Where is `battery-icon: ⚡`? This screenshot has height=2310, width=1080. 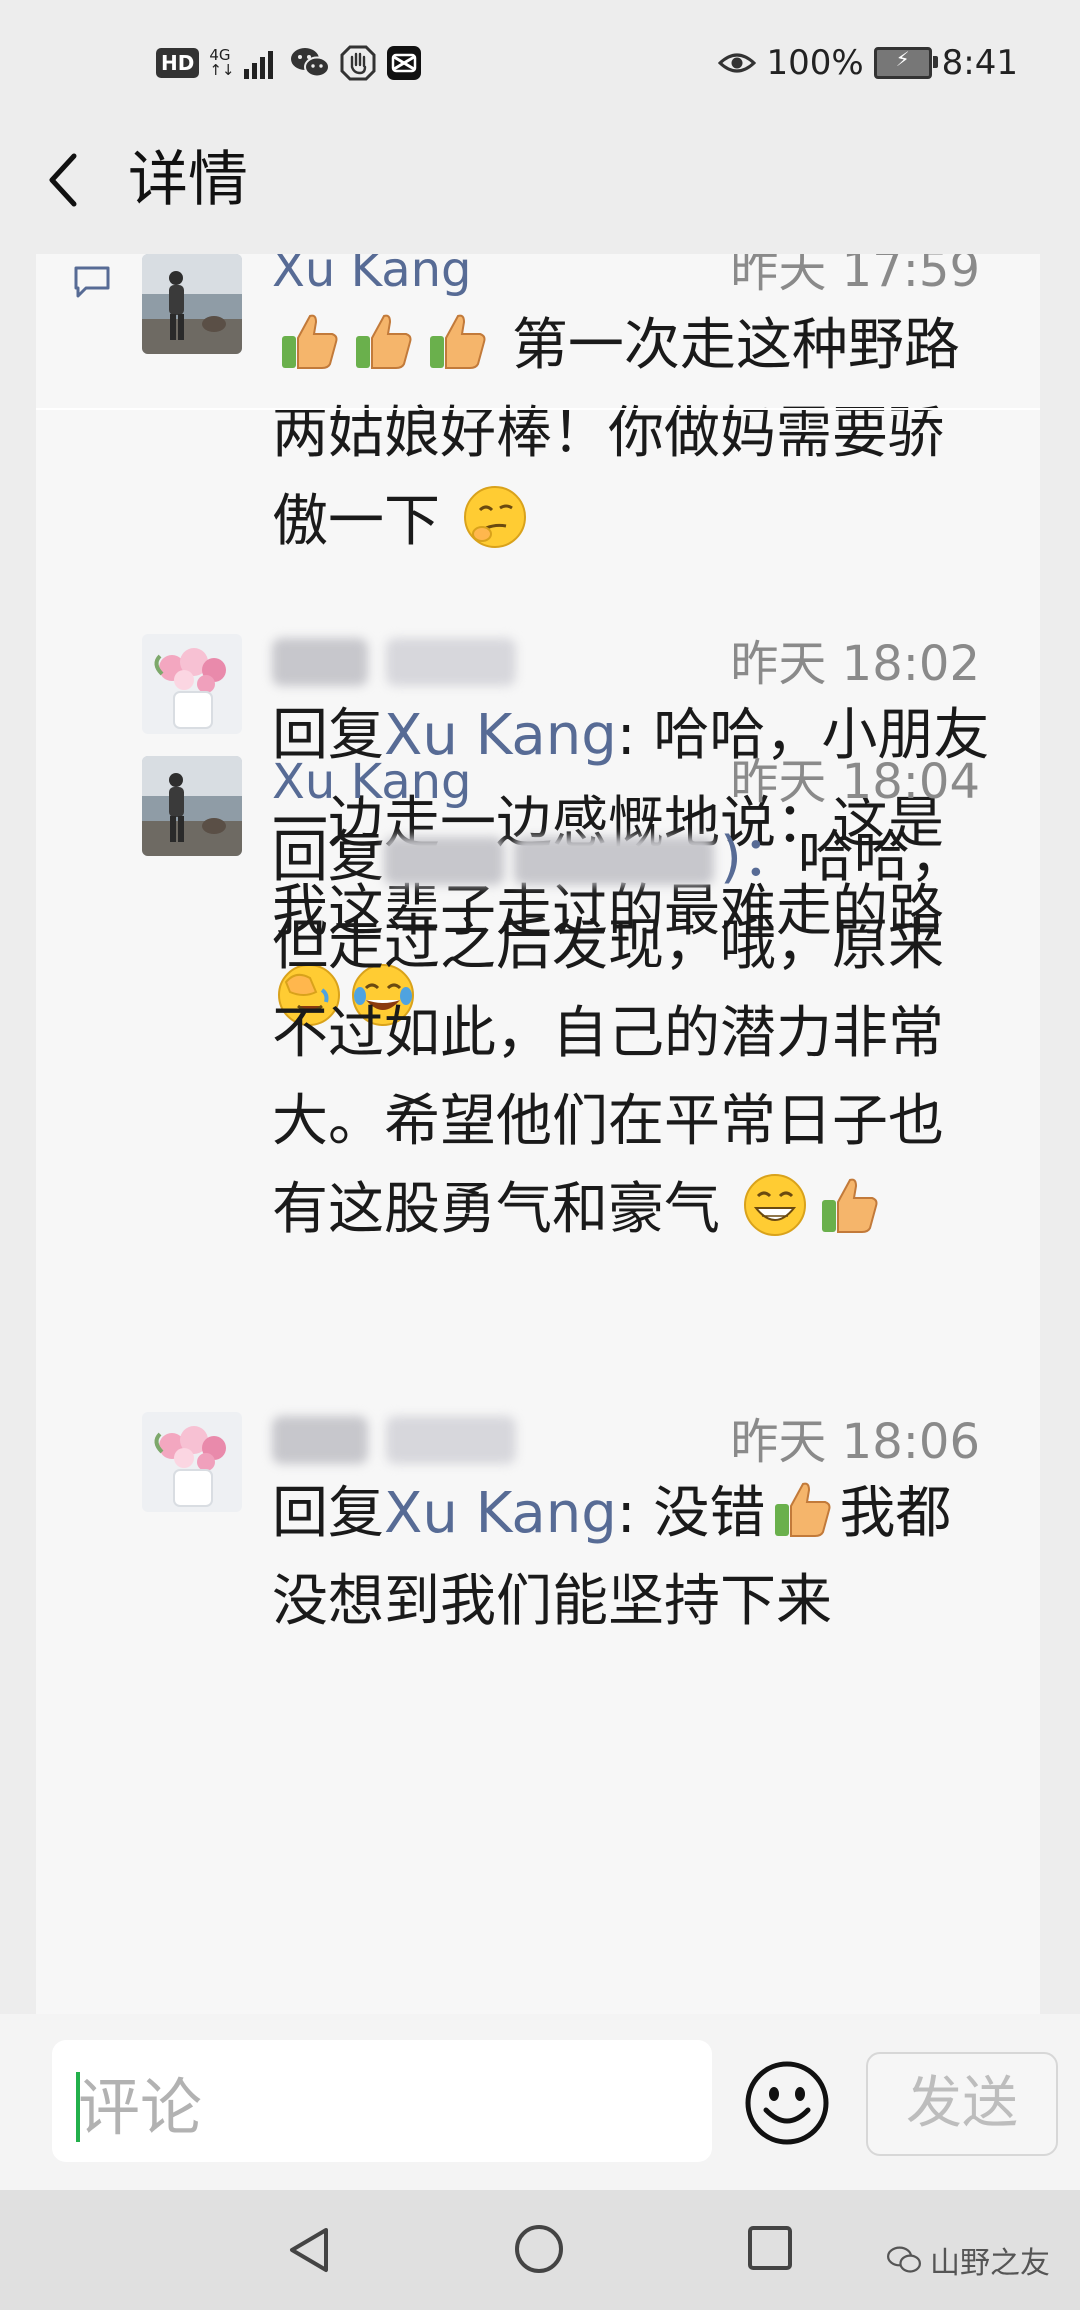
battery-icon: ⚡ is located at coordinates (905, 63).